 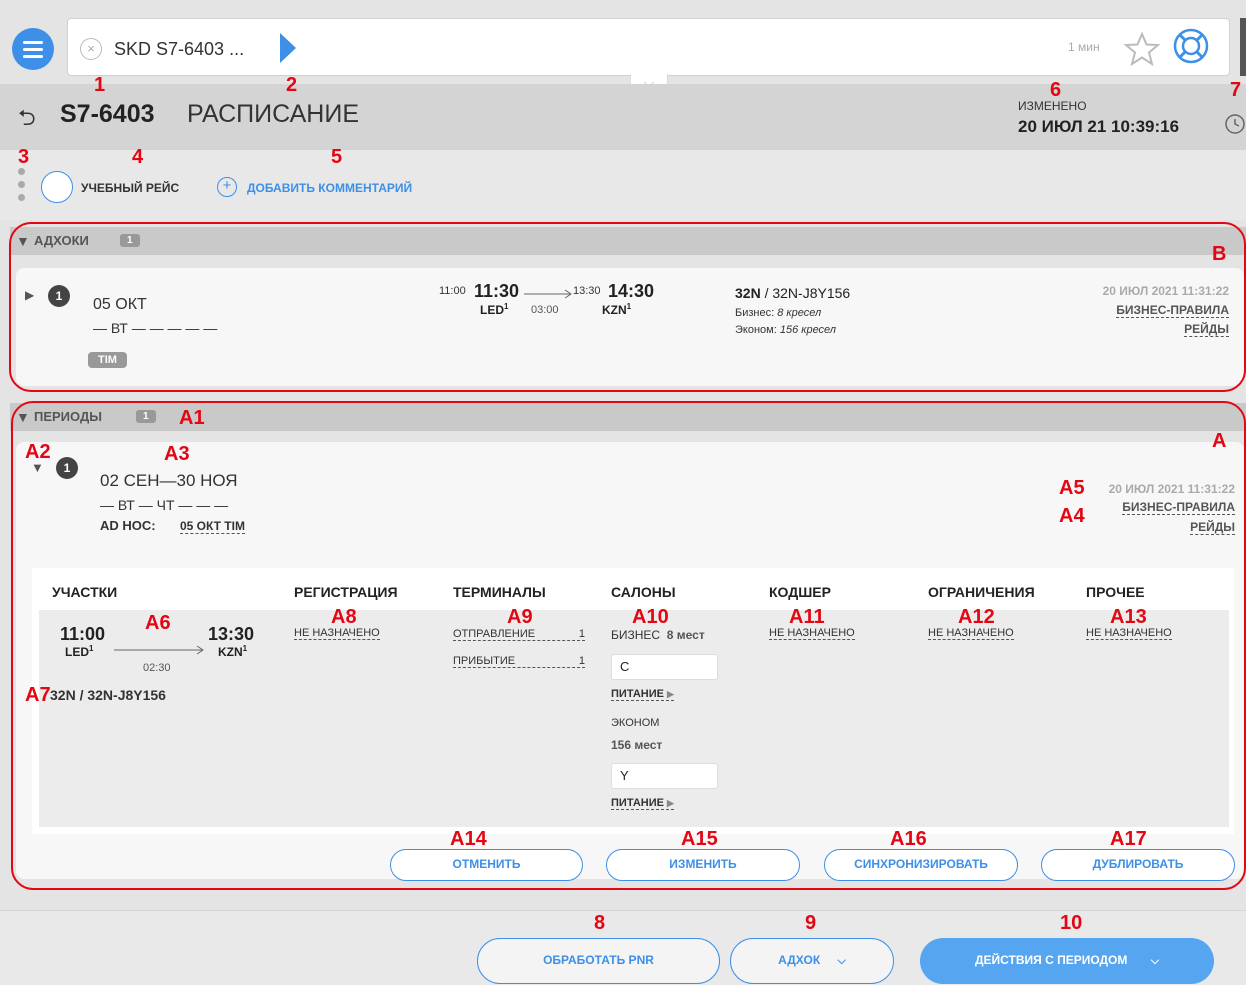 I want to click on marker: A12, so click(x=976, y=617).